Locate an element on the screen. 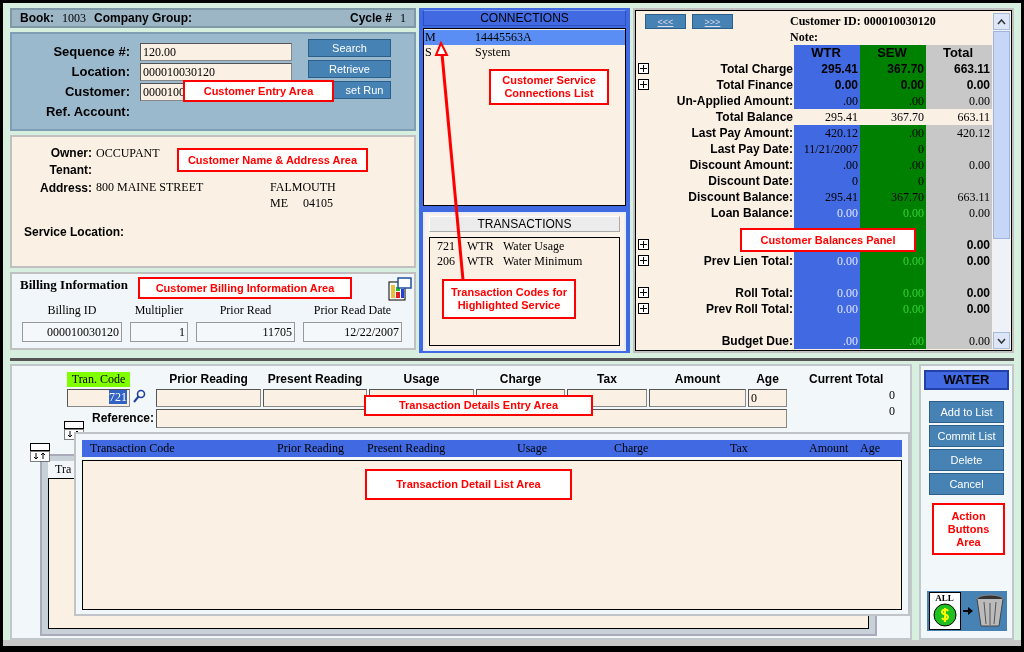 This screenshot has width=1024, height=652. annotation-tooltip: Action Buttons Area is located at coordinates (968, 529).